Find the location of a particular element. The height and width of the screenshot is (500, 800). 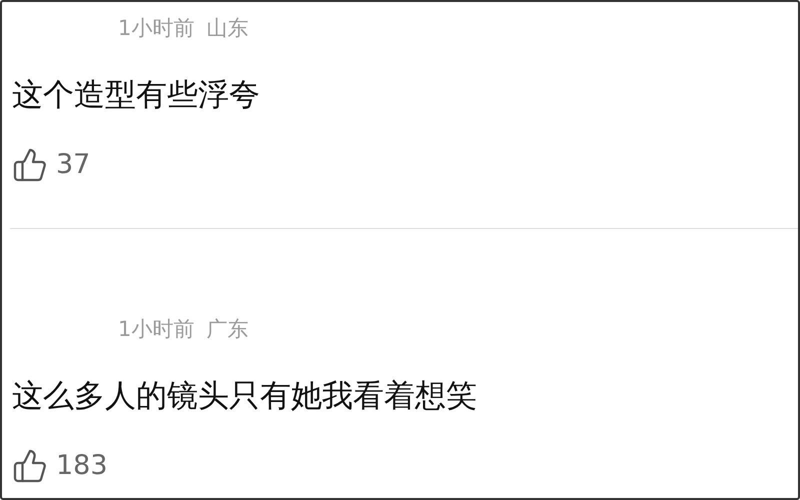

comment-location: 广东 is located at coordinates (227, 329).